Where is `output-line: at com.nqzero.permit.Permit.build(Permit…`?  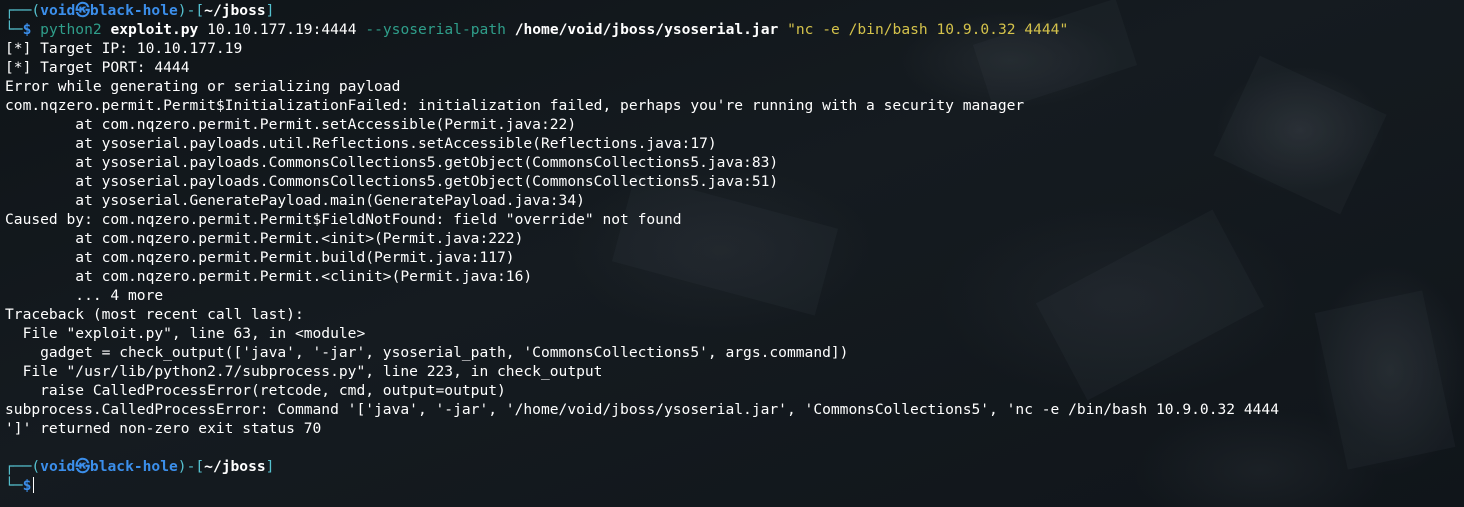
output-line: at com.nqzero.permit.Permit.build(Permit… is located at coordinates (260, 257).